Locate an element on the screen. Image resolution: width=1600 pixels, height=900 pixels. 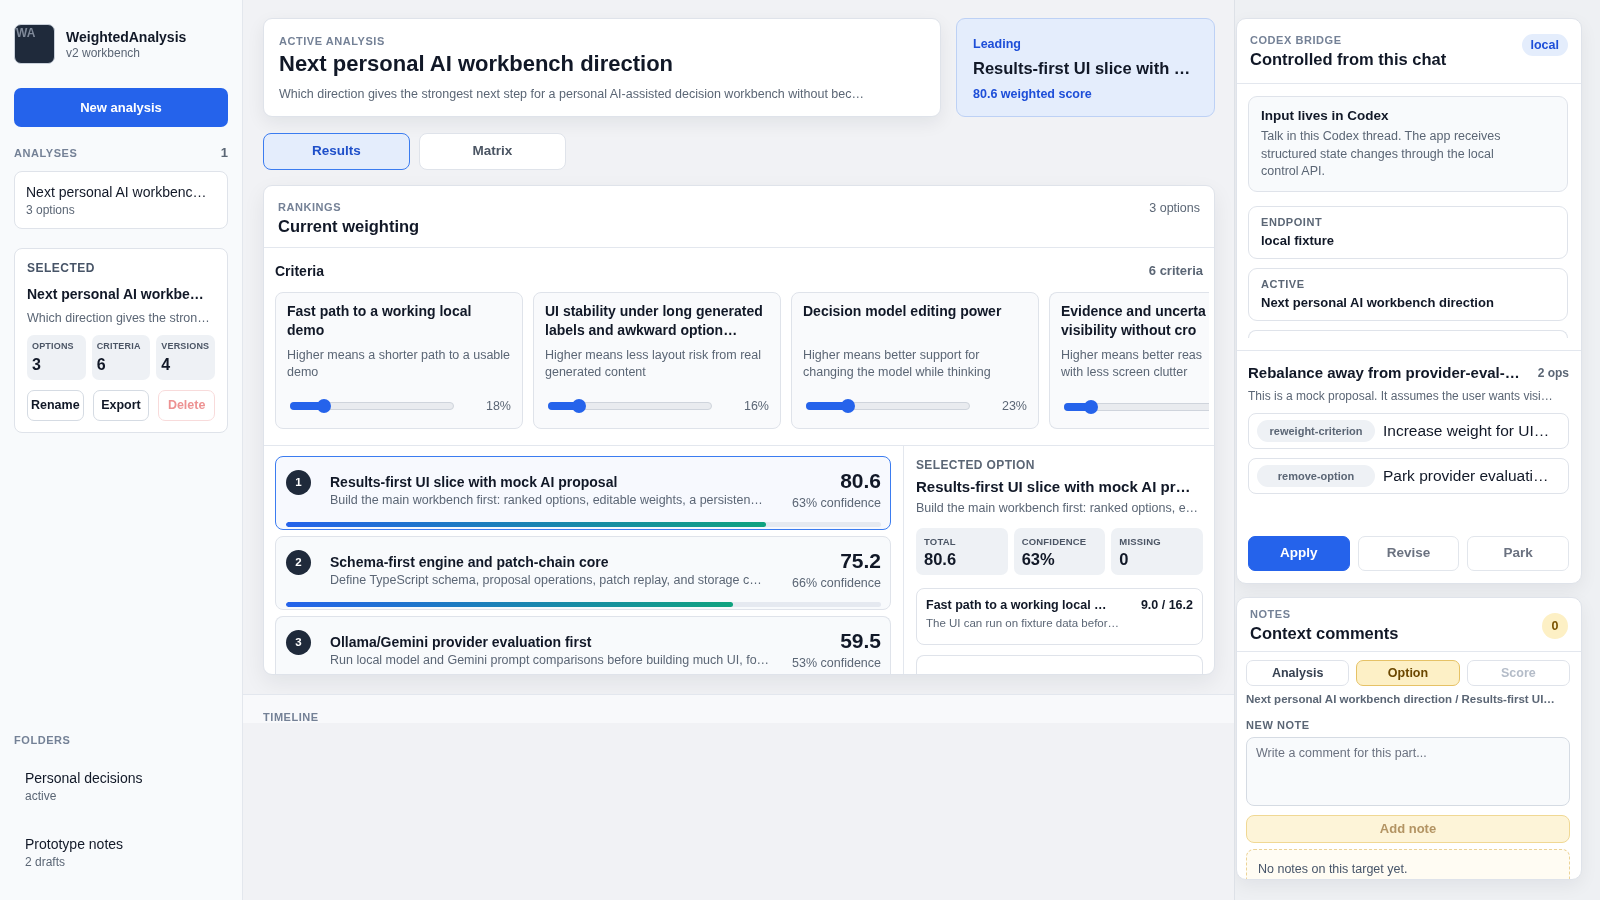
operation-type-tag: remove-option is located at coordinates (1316, 476).